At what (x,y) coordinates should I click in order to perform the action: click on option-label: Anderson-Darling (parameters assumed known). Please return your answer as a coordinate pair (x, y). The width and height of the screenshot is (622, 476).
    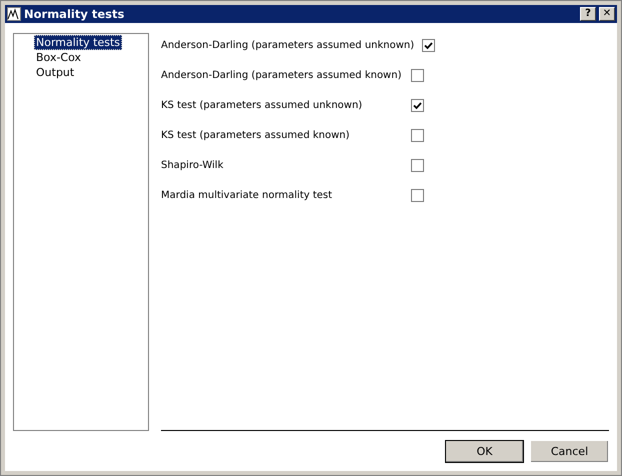
    Looking at the image, I should click on (281, 75).